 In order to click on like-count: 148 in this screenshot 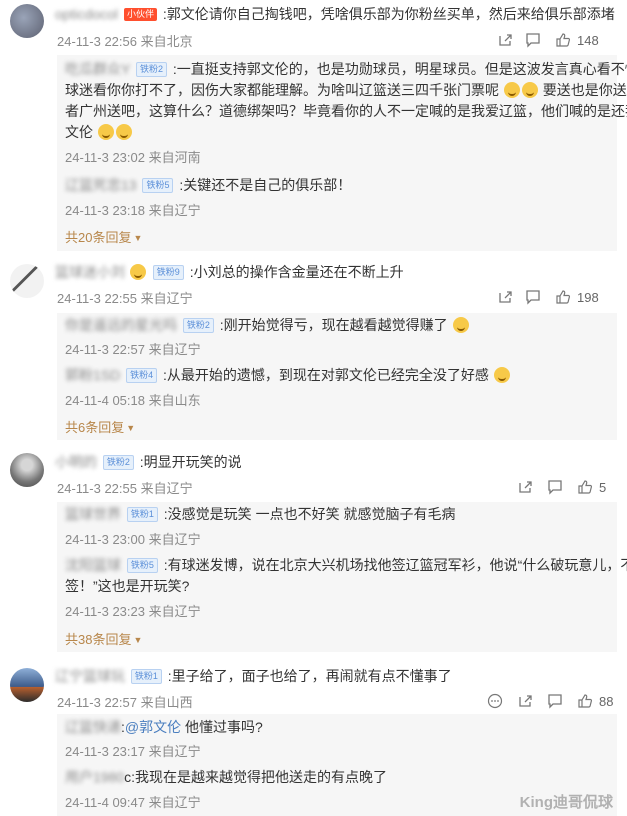, I will do `click(588, 40)`.